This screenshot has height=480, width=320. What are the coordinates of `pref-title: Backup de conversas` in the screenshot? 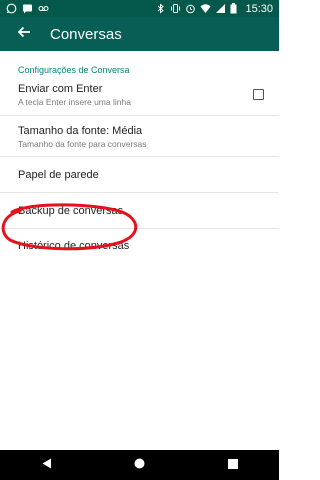 It's located at (71, 211).